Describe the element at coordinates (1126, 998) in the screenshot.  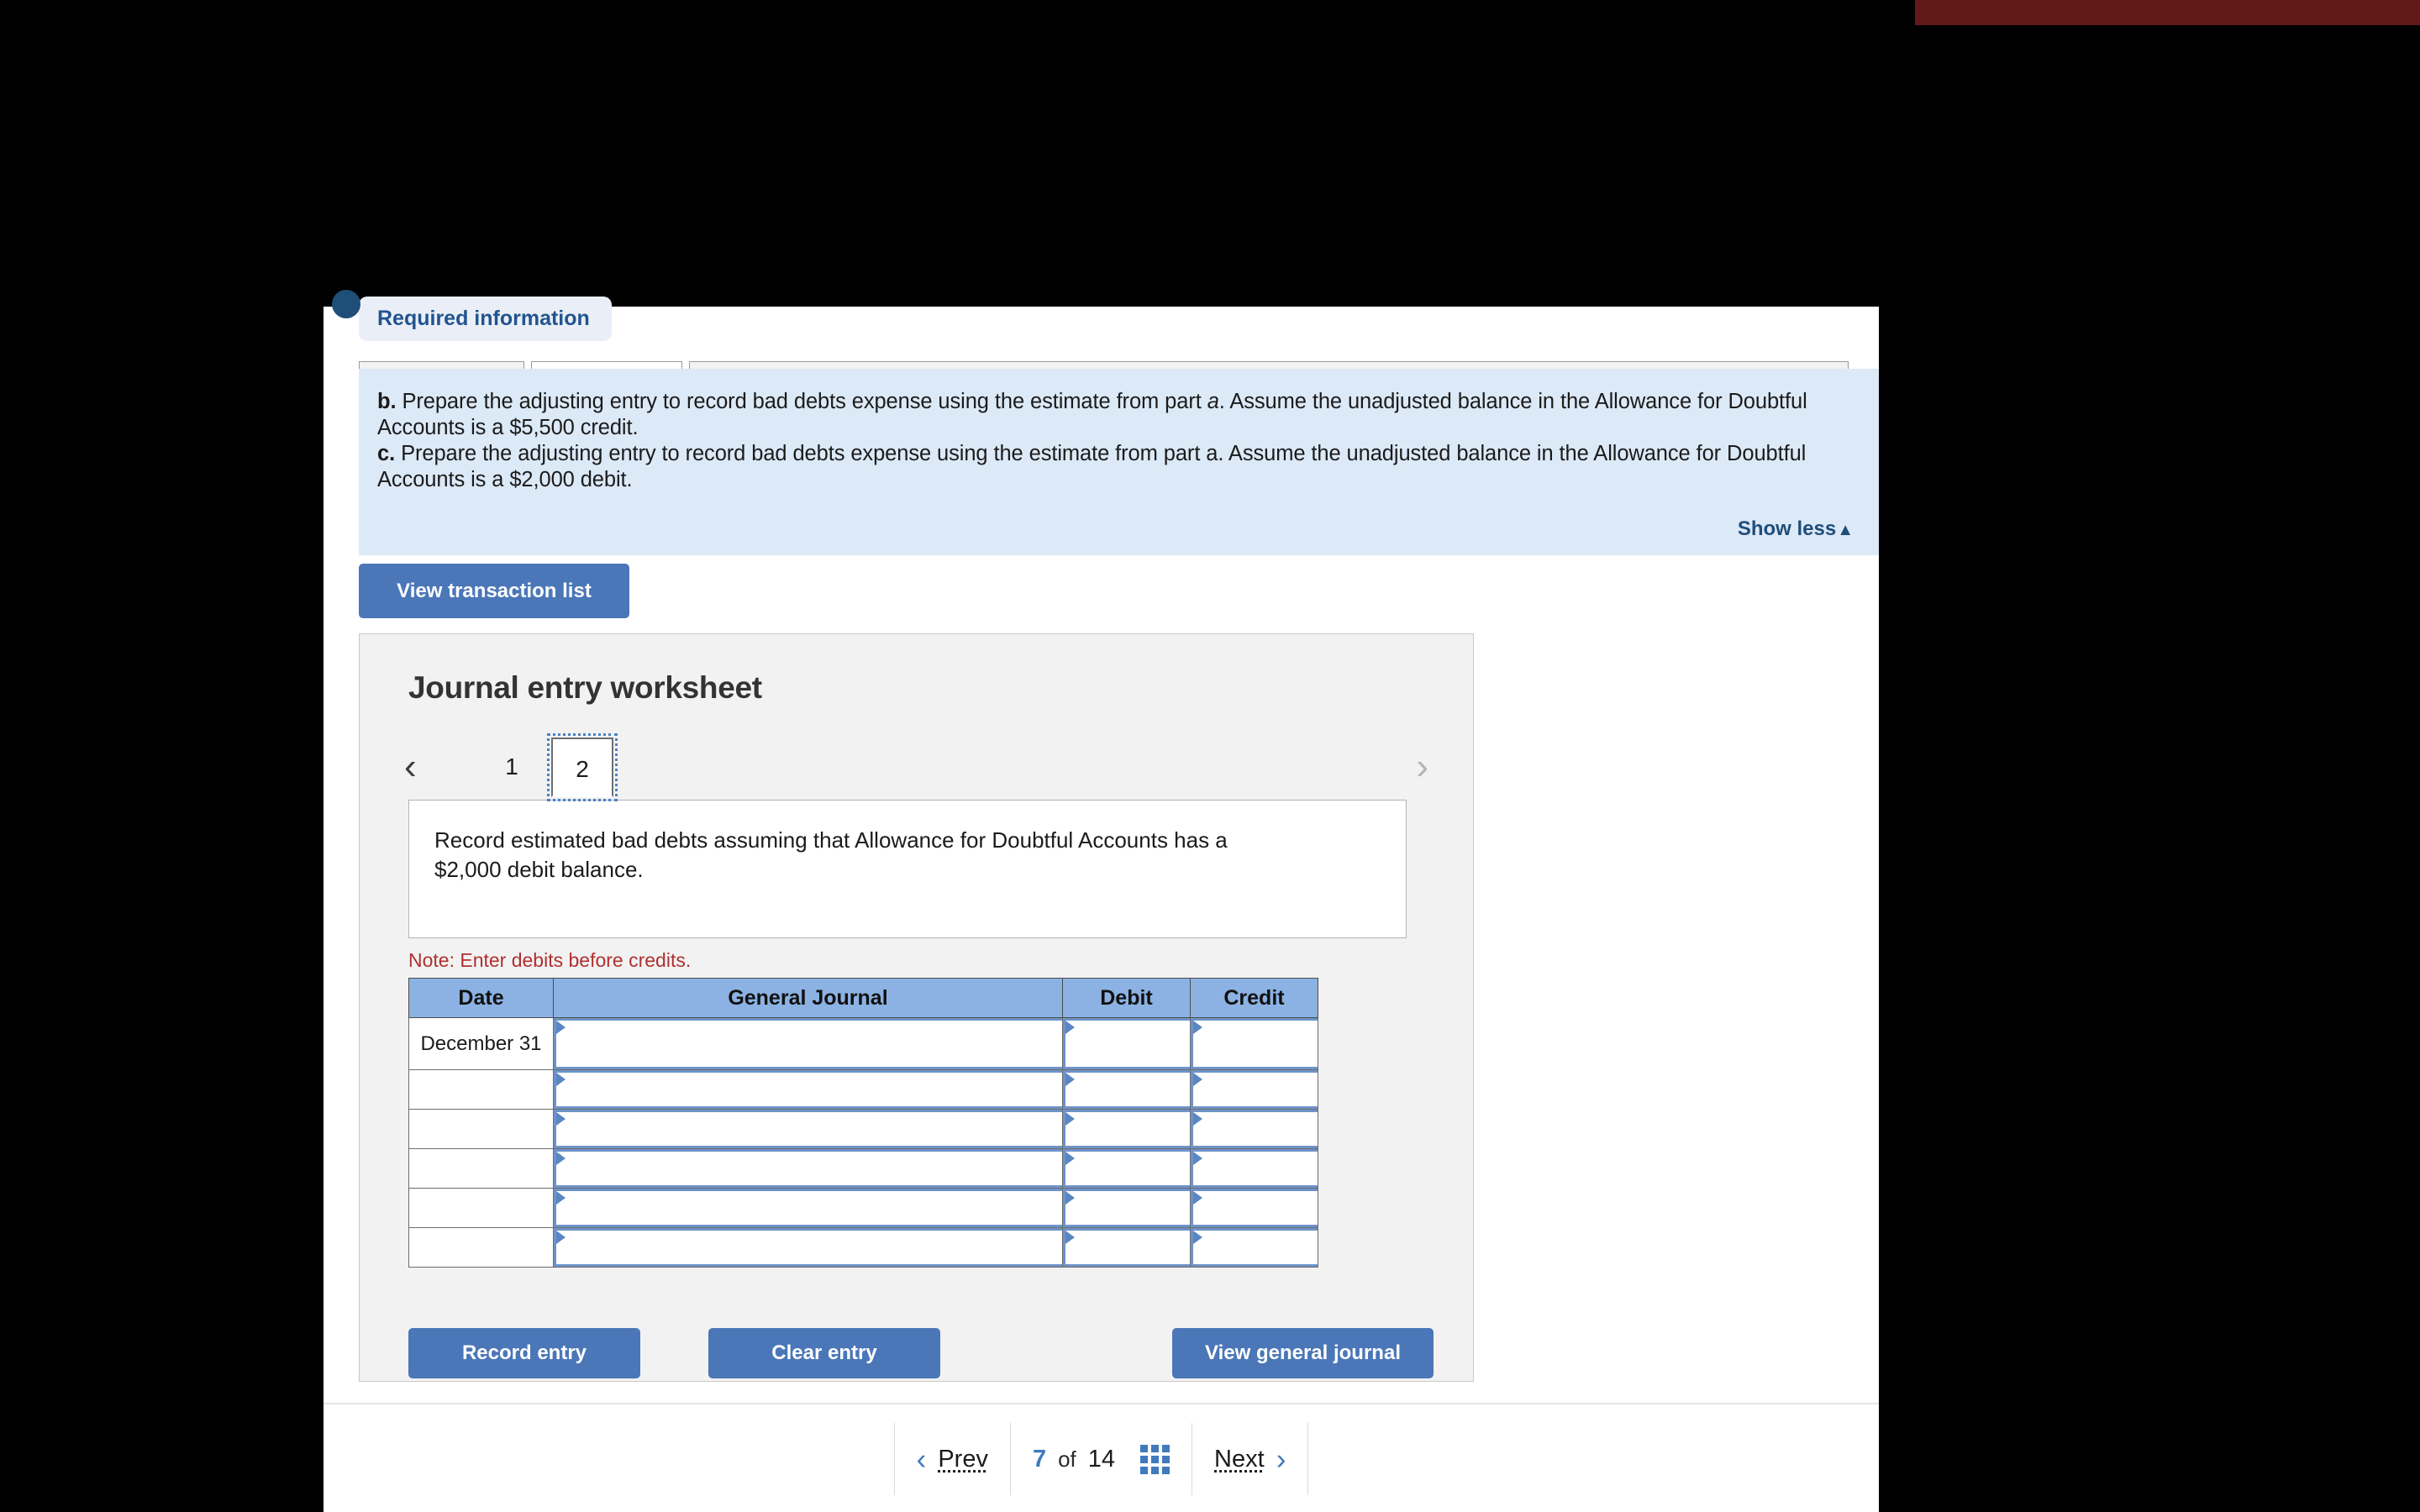
I see `column-header-debit: Debit` at that location.